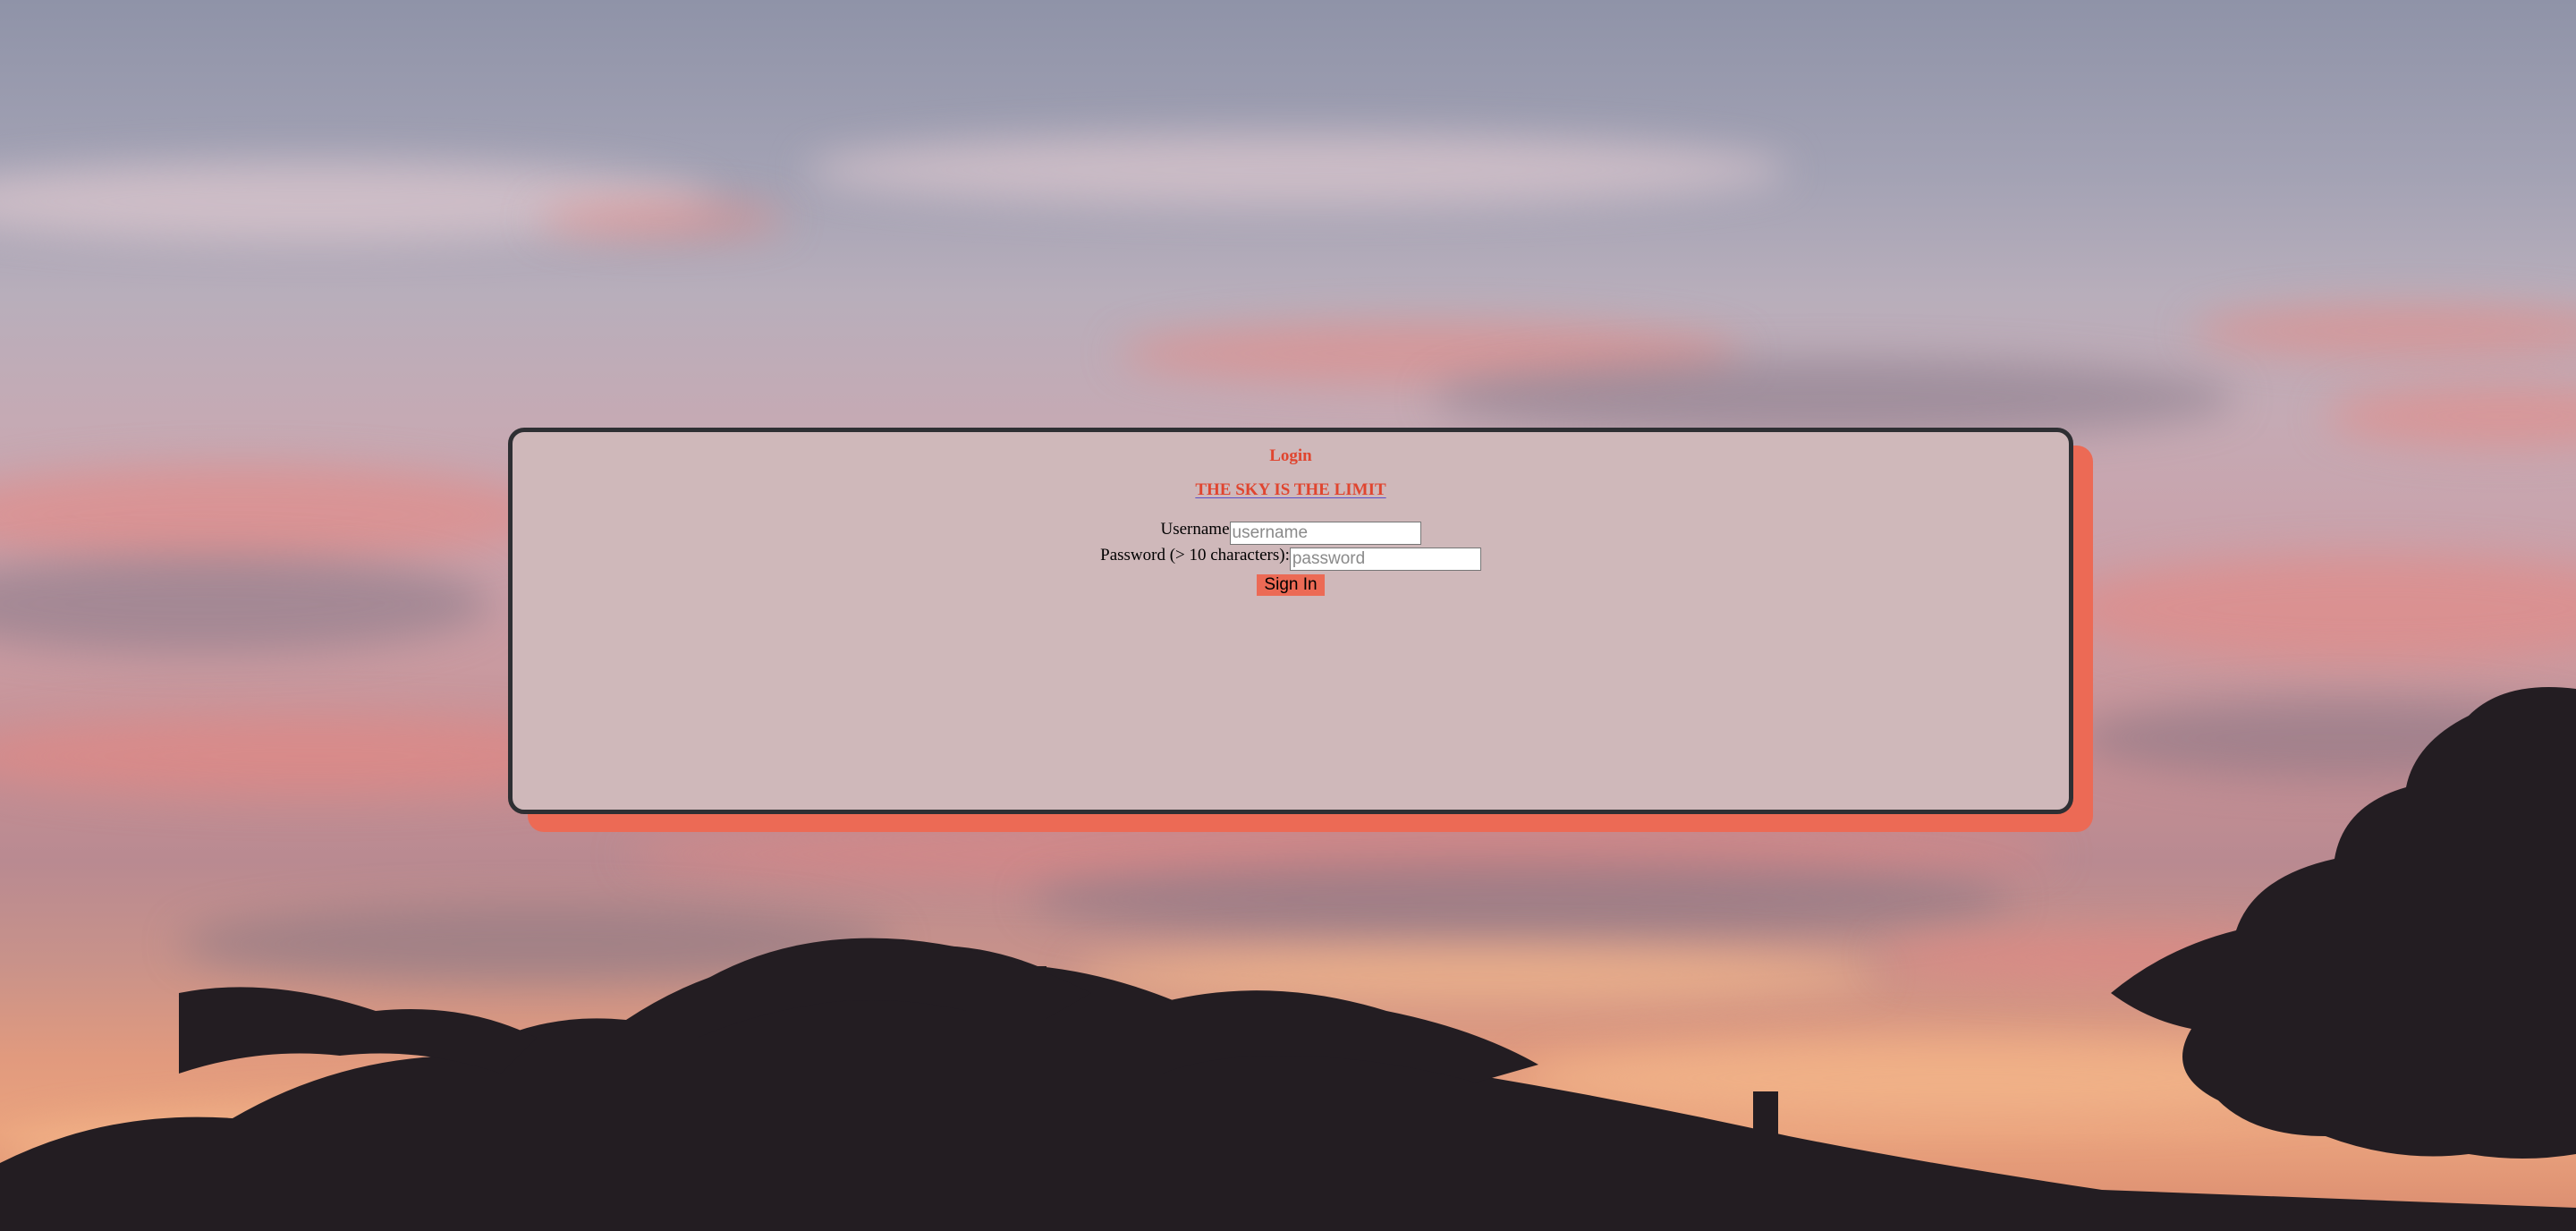 The image size is (2576, 1231). I want to click on signin-row: Sign In, so click(1291, 585).